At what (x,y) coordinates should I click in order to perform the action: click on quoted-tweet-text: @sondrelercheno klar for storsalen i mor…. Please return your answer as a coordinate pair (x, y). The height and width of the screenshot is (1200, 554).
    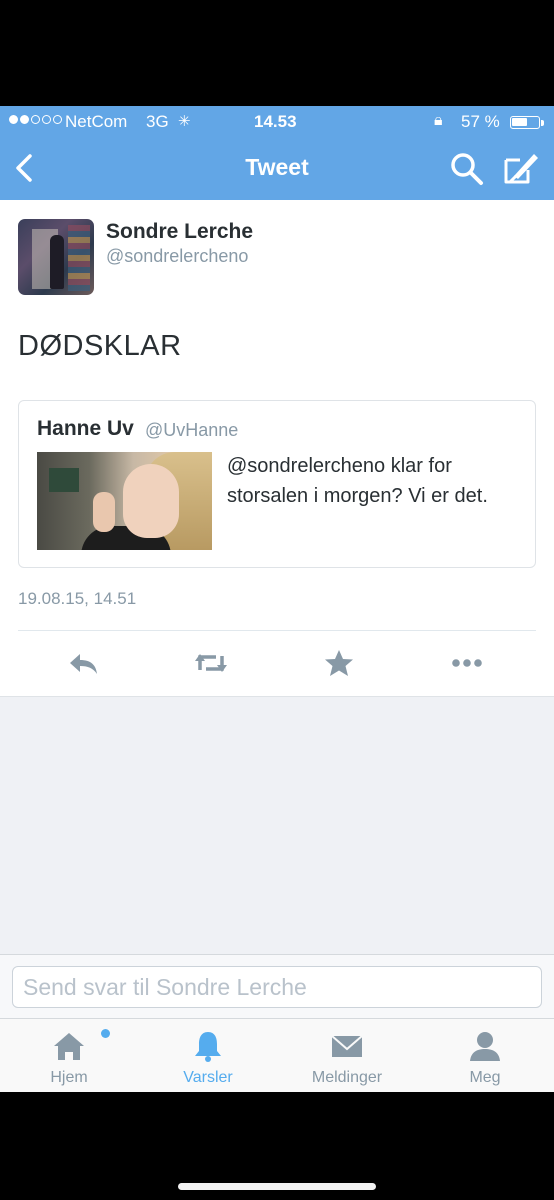
    Looking at the image, I should click on (357, 481).